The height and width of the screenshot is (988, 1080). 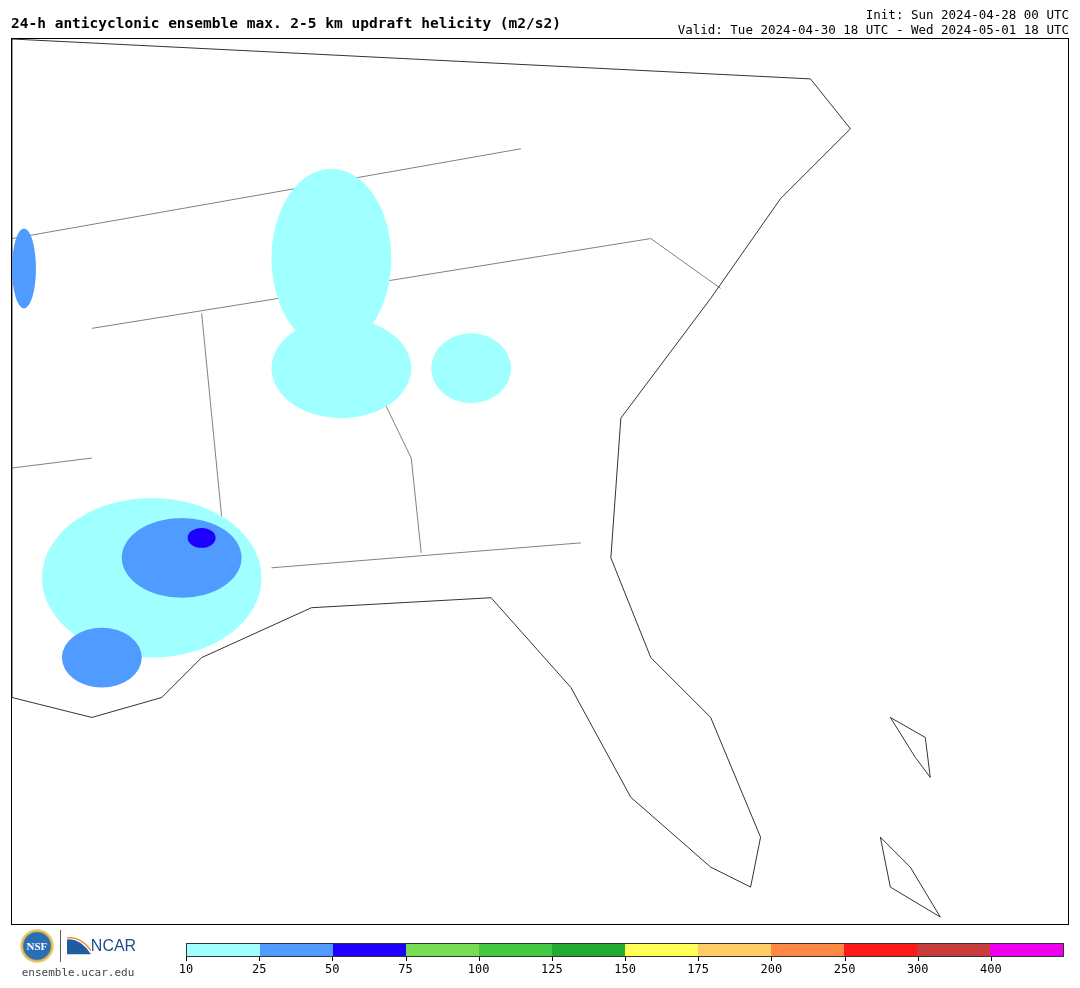 What do you see at coordinates (967, 14) in the screenshot?
I see `init-time: Init: Sun 2024-04-28 00 UTC` at bounding box center [967, 14].